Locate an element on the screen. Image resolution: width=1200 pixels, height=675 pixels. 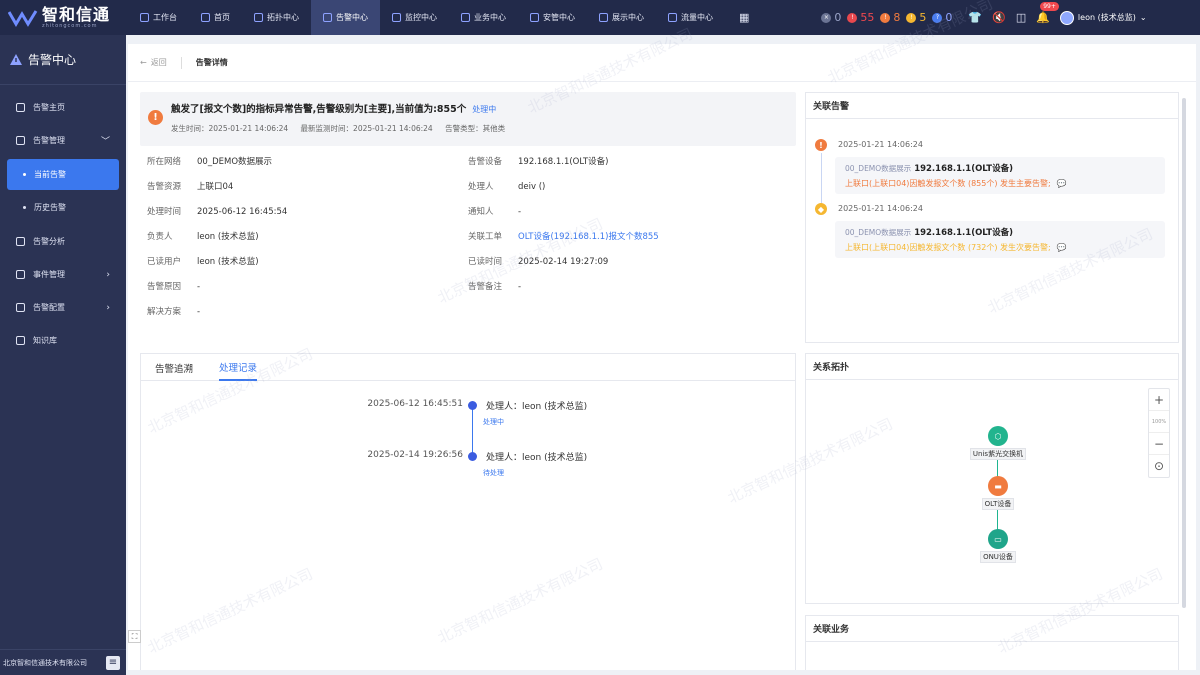
sidebar-item-alarm-analysis: 告警分析 is located at coordinates (63, 241).